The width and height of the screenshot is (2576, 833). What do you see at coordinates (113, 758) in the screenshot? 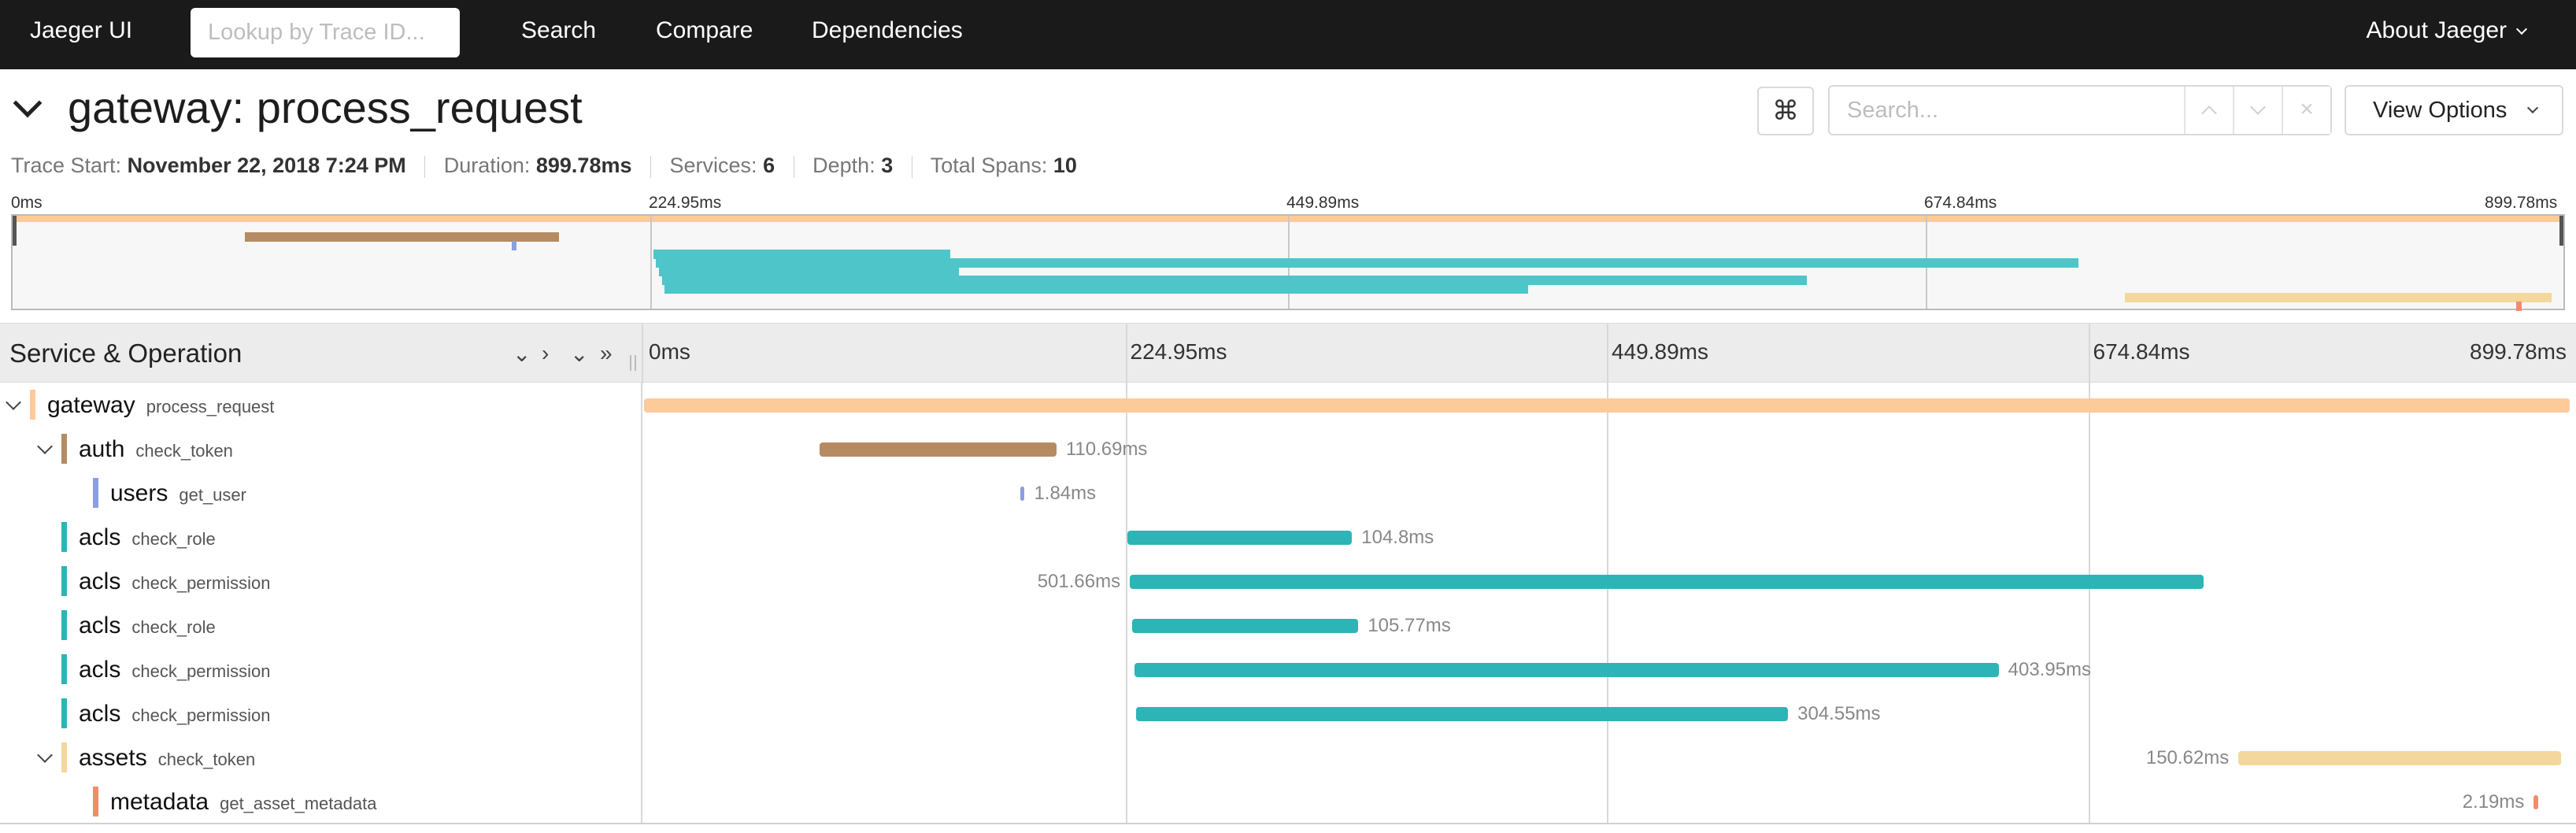
I see `service-name: assets` at bounding box center [113, 758].